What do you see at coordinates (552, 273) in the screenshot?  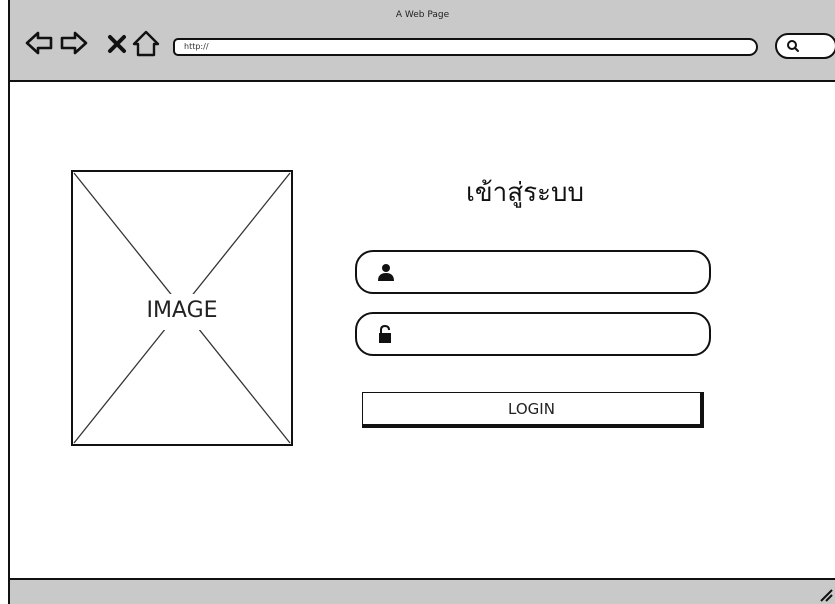 I see `username-input` at bounding box center [552, 273].